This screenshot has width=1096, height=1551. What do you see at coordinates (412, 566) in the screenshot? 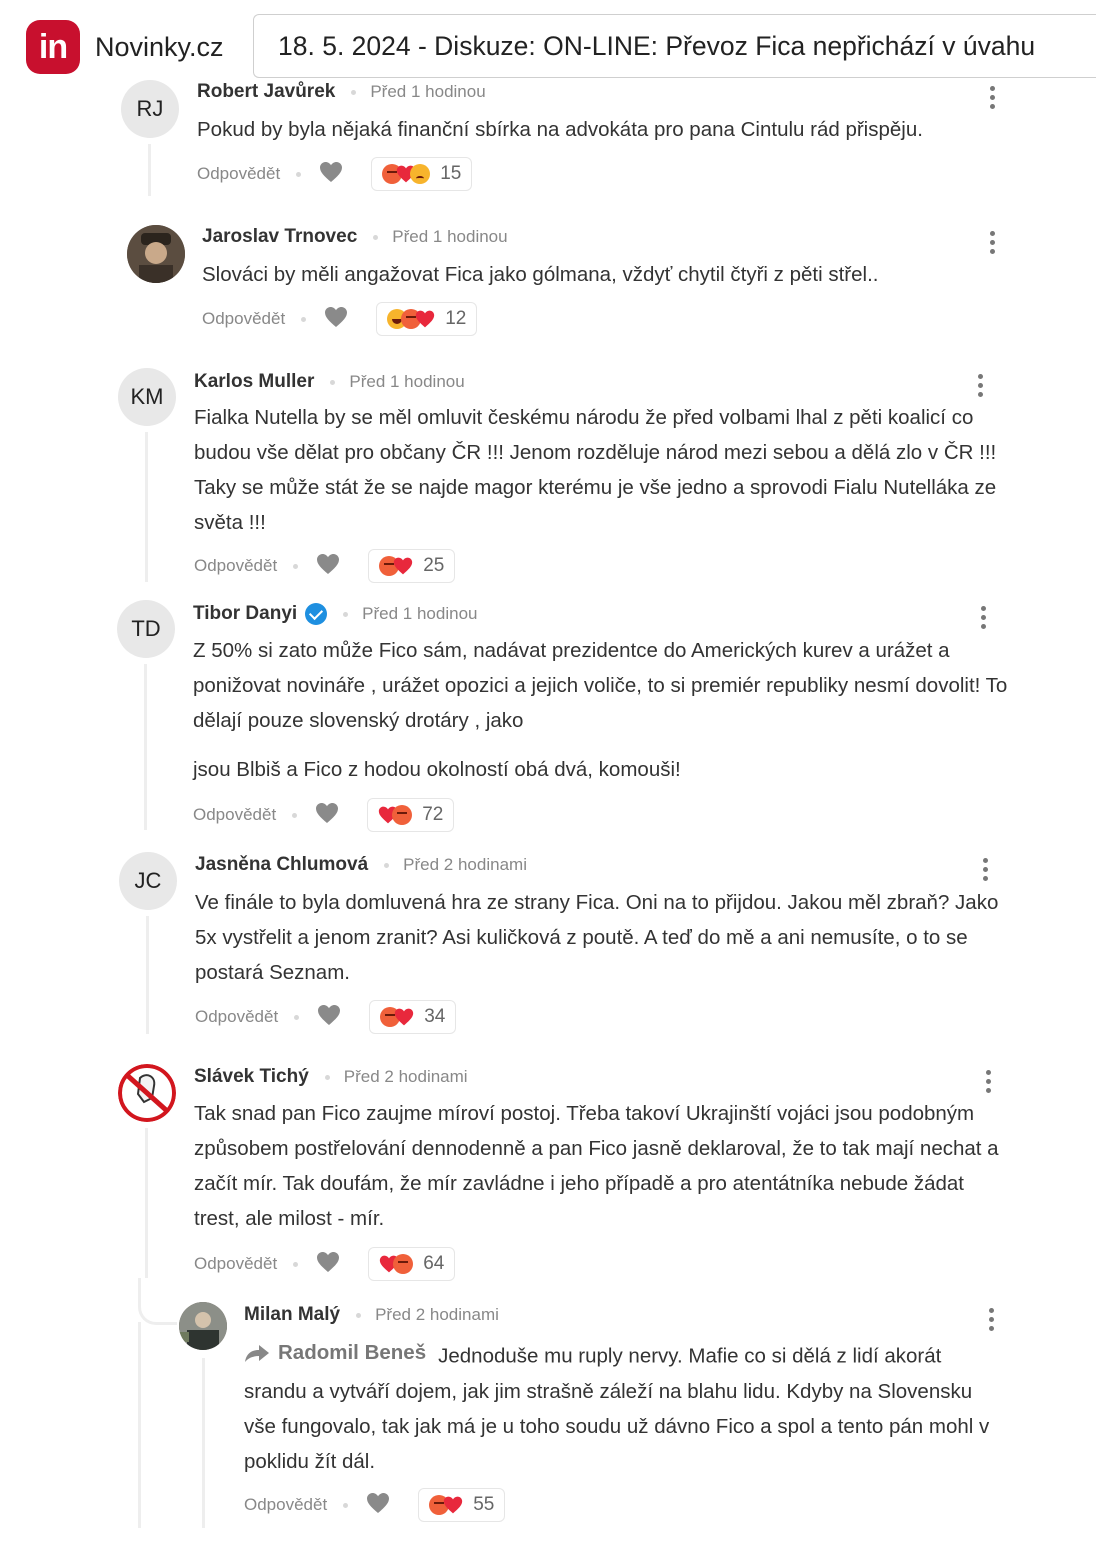
I see `reactions-summary: 25` at bounding box center [412, 566].